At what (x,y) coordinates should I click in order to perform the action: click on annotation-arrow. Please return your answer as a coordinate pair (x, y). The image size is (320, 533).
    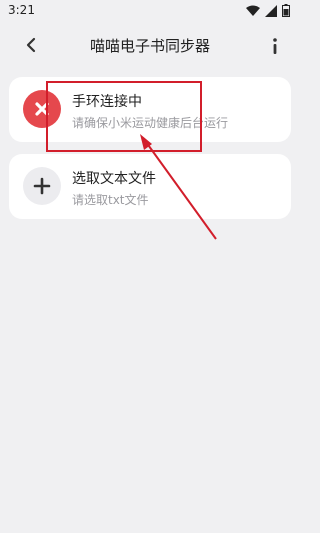
    Looking at the image, I should click on (178, 187).